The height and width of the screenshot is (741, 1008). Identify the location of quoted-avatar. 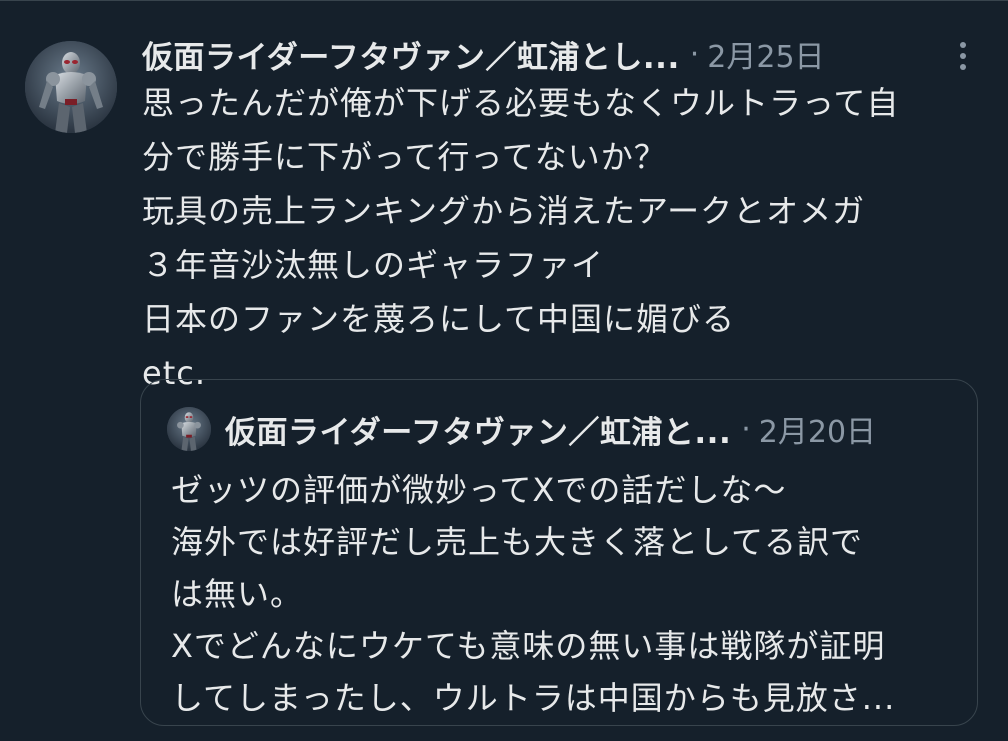
(189, 429).